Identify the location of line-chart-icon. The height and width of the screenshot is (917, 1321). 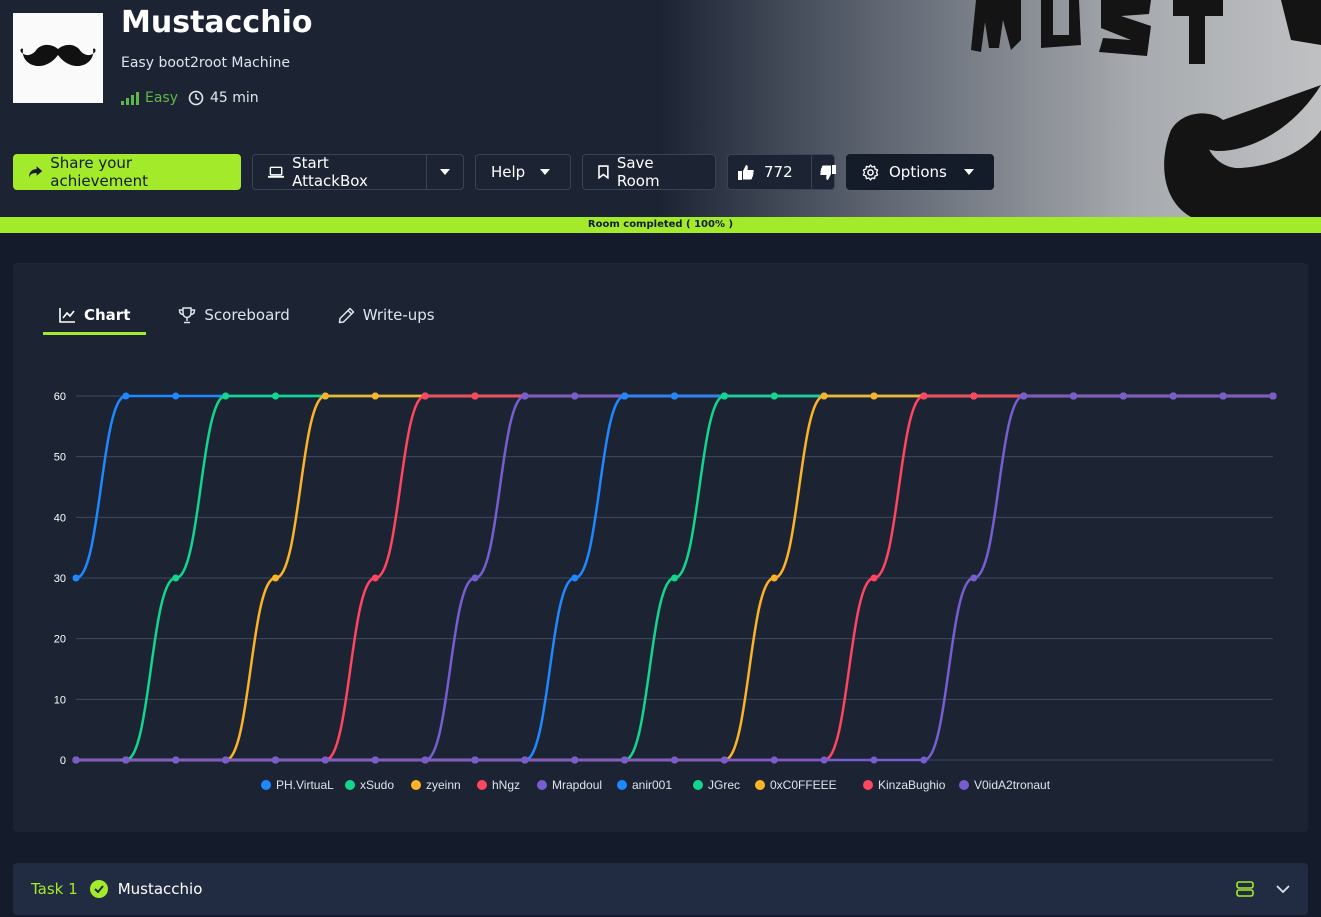
(67, 315).